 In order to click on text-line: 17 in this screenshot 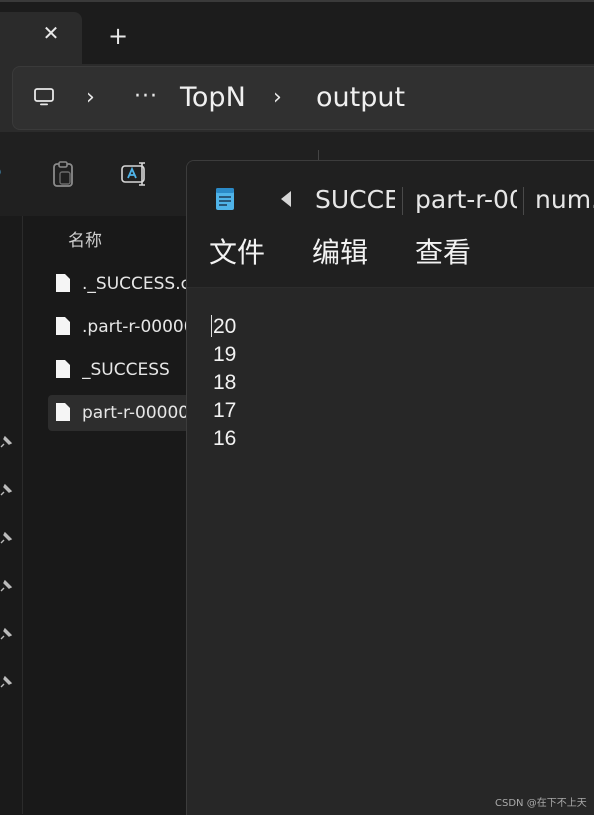, I will do `click(225, 410)`.